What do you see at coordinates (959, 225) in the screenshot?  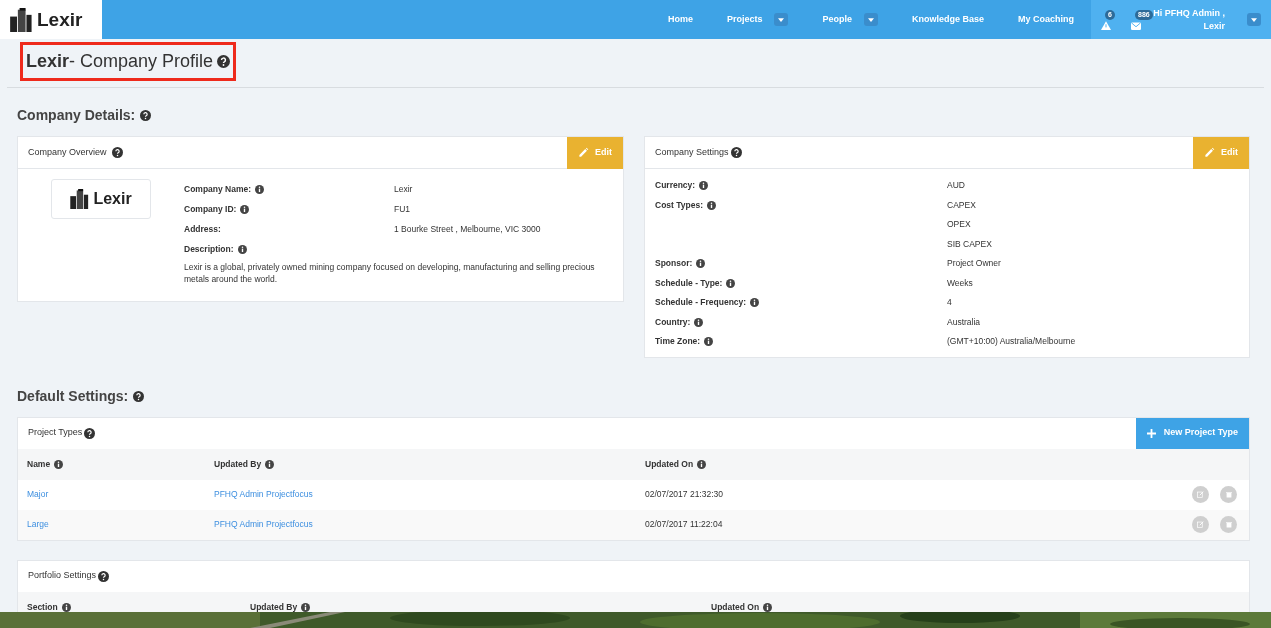 I see `field-value: OPEX` at bounding box center [959, 225].